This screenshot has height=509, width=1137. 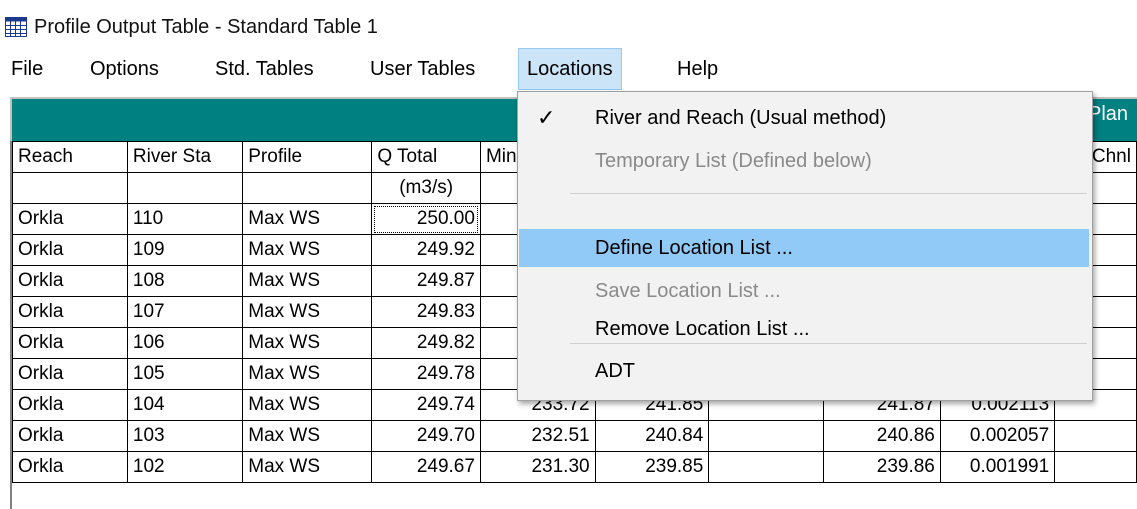 I want to click on table-cell: 0.002057, so click(x=997, y=436).